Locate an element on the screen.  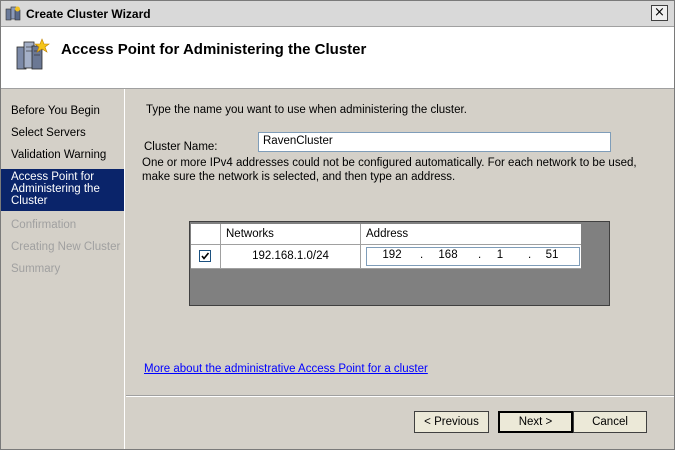
ip-octet-1: 192 is located at coordinates (392, 255).